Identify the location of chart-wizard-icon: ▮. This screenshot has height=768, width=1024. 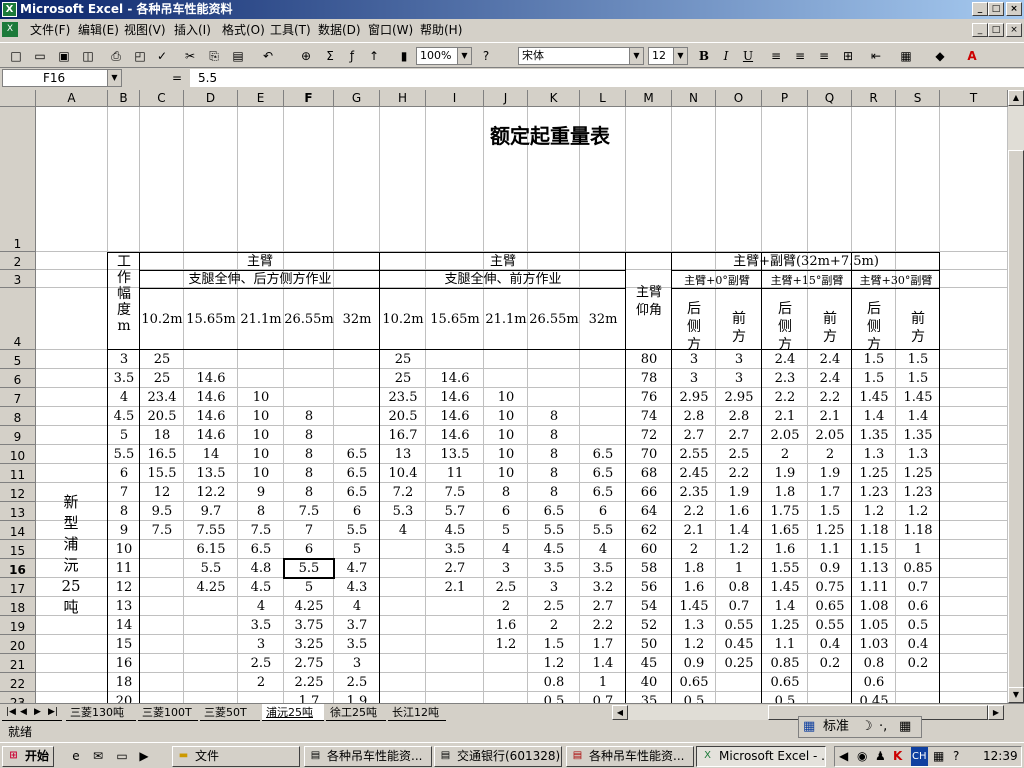
(404, 56).